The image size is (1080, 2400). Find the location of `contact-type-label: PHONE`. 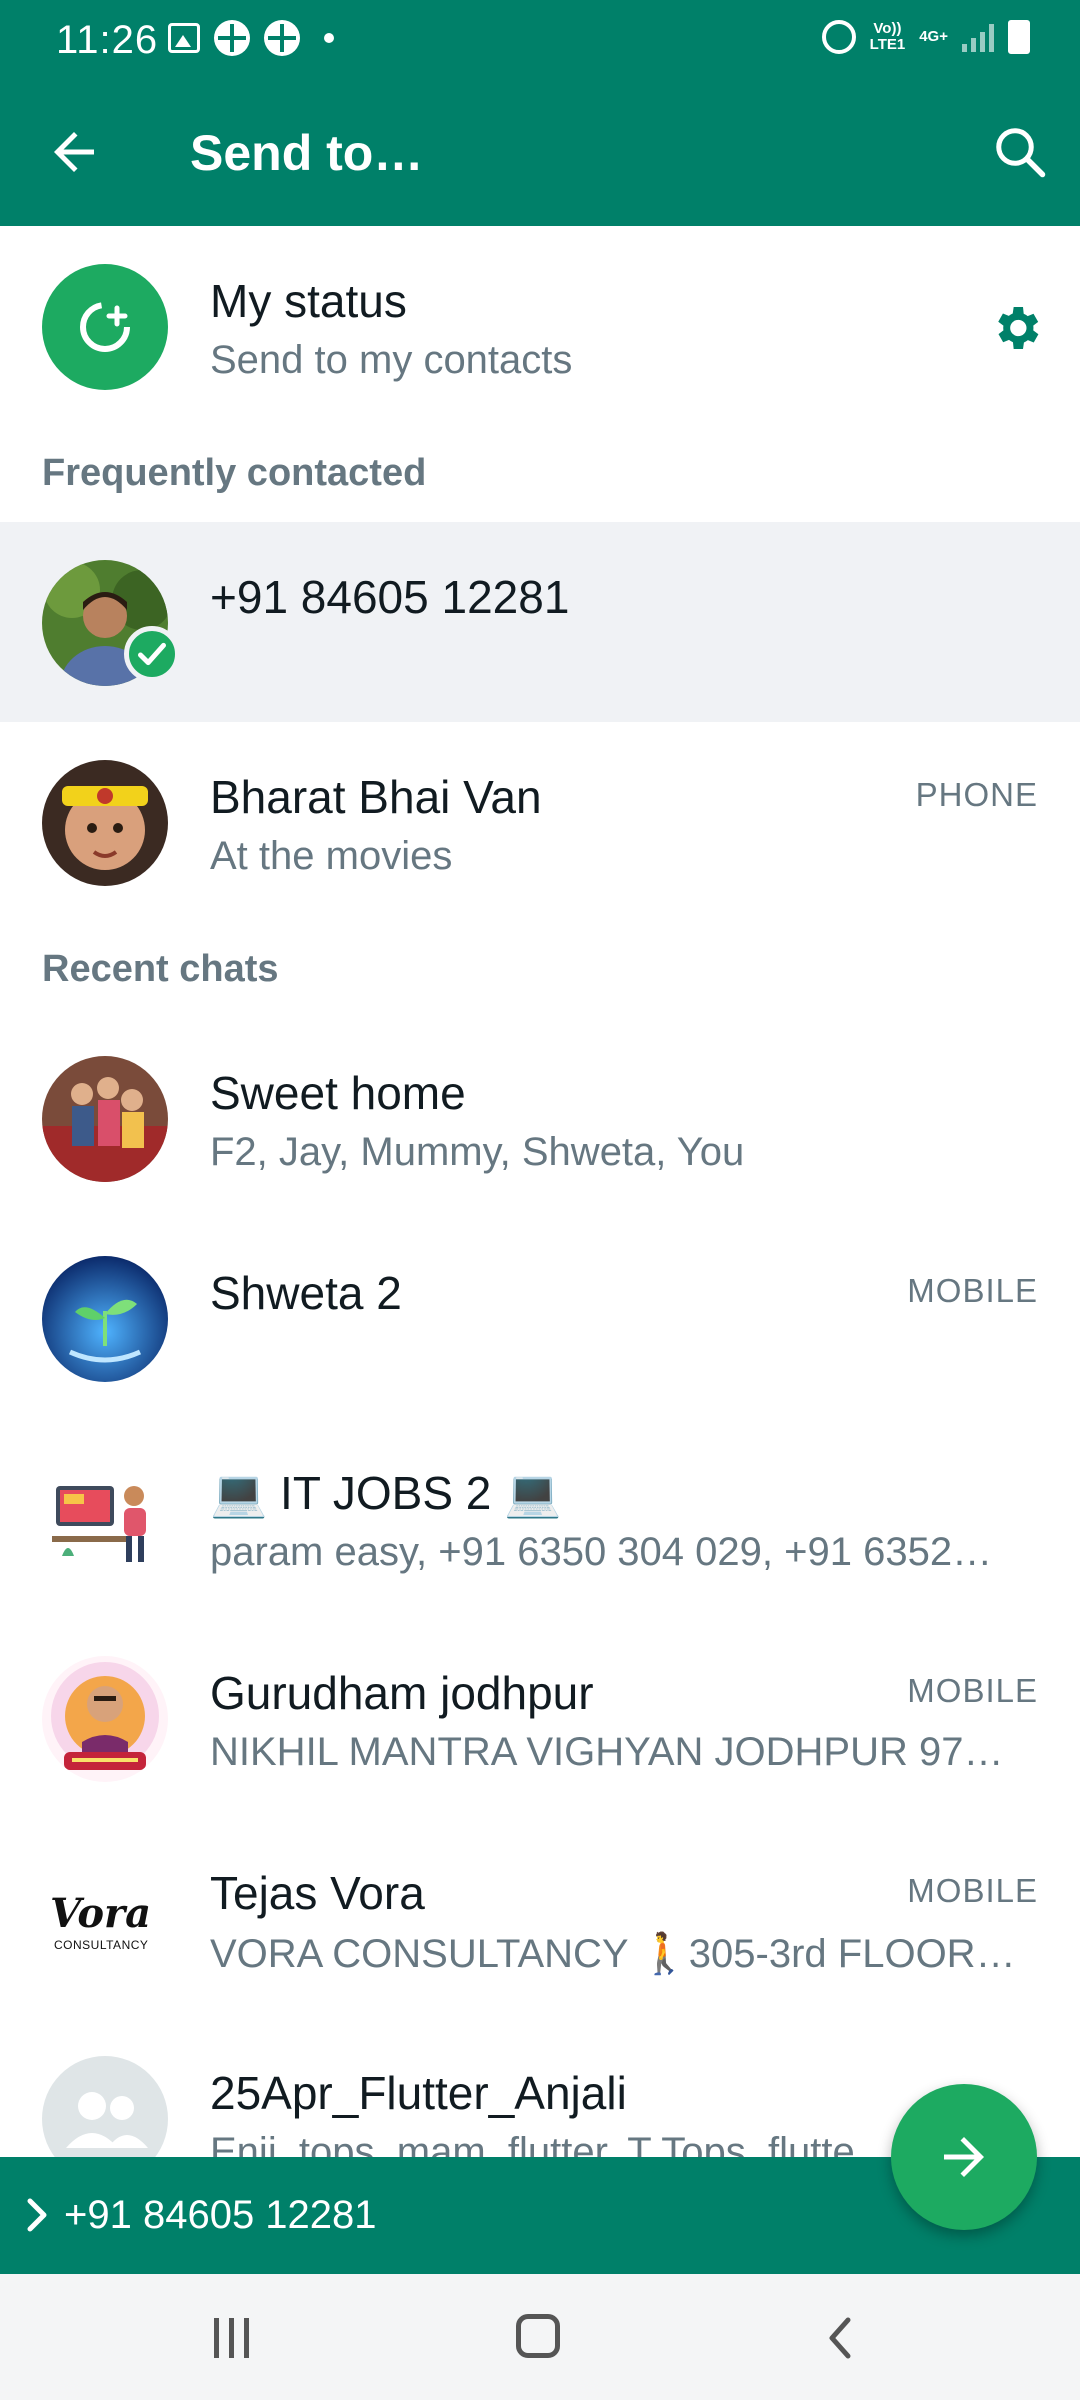

contact-type-label: PHONE is located at coordinates (976, 794).